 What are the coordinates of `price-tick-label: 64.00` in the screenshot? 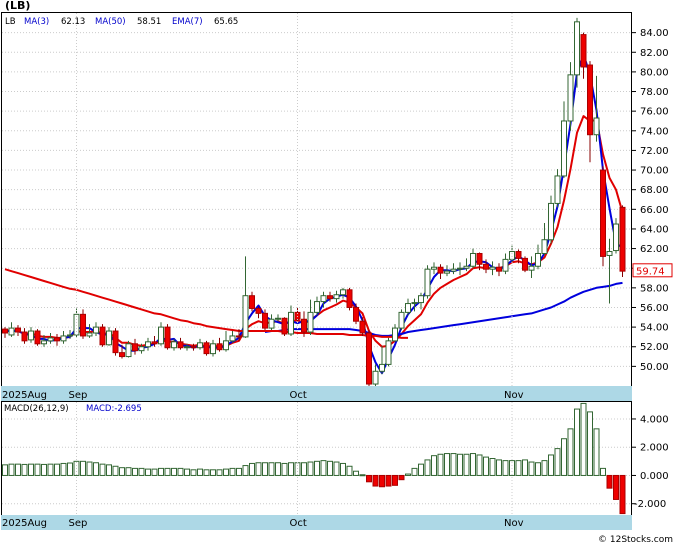 It's located at (654, 229).